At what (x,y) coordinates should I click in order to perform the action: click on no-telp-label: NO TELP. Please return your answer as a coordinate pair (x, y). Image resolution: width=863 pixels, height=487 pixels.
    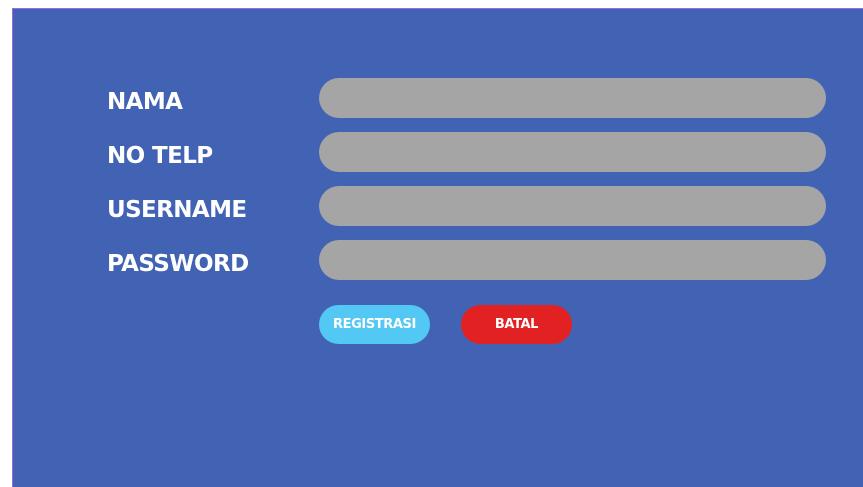
    Looking at the image, I should click on (160, 156).